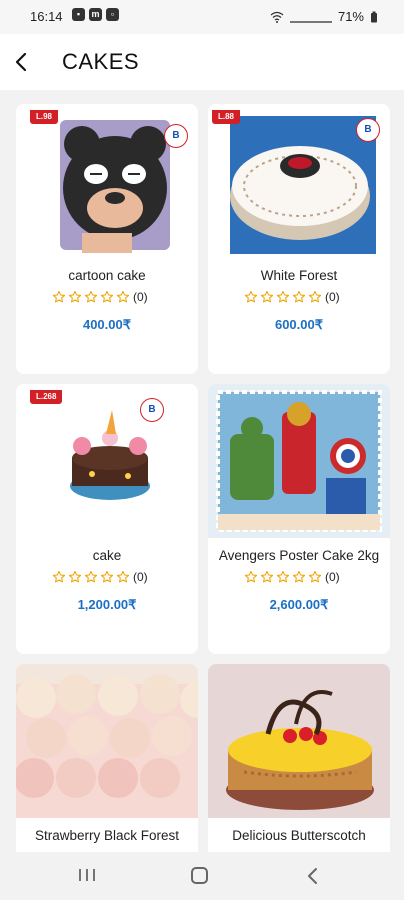  What do you see at coordinates (299, 835) in the screenshot?
I see `product-name: Delicious Butterscotch` at bounding box center [299, 835].